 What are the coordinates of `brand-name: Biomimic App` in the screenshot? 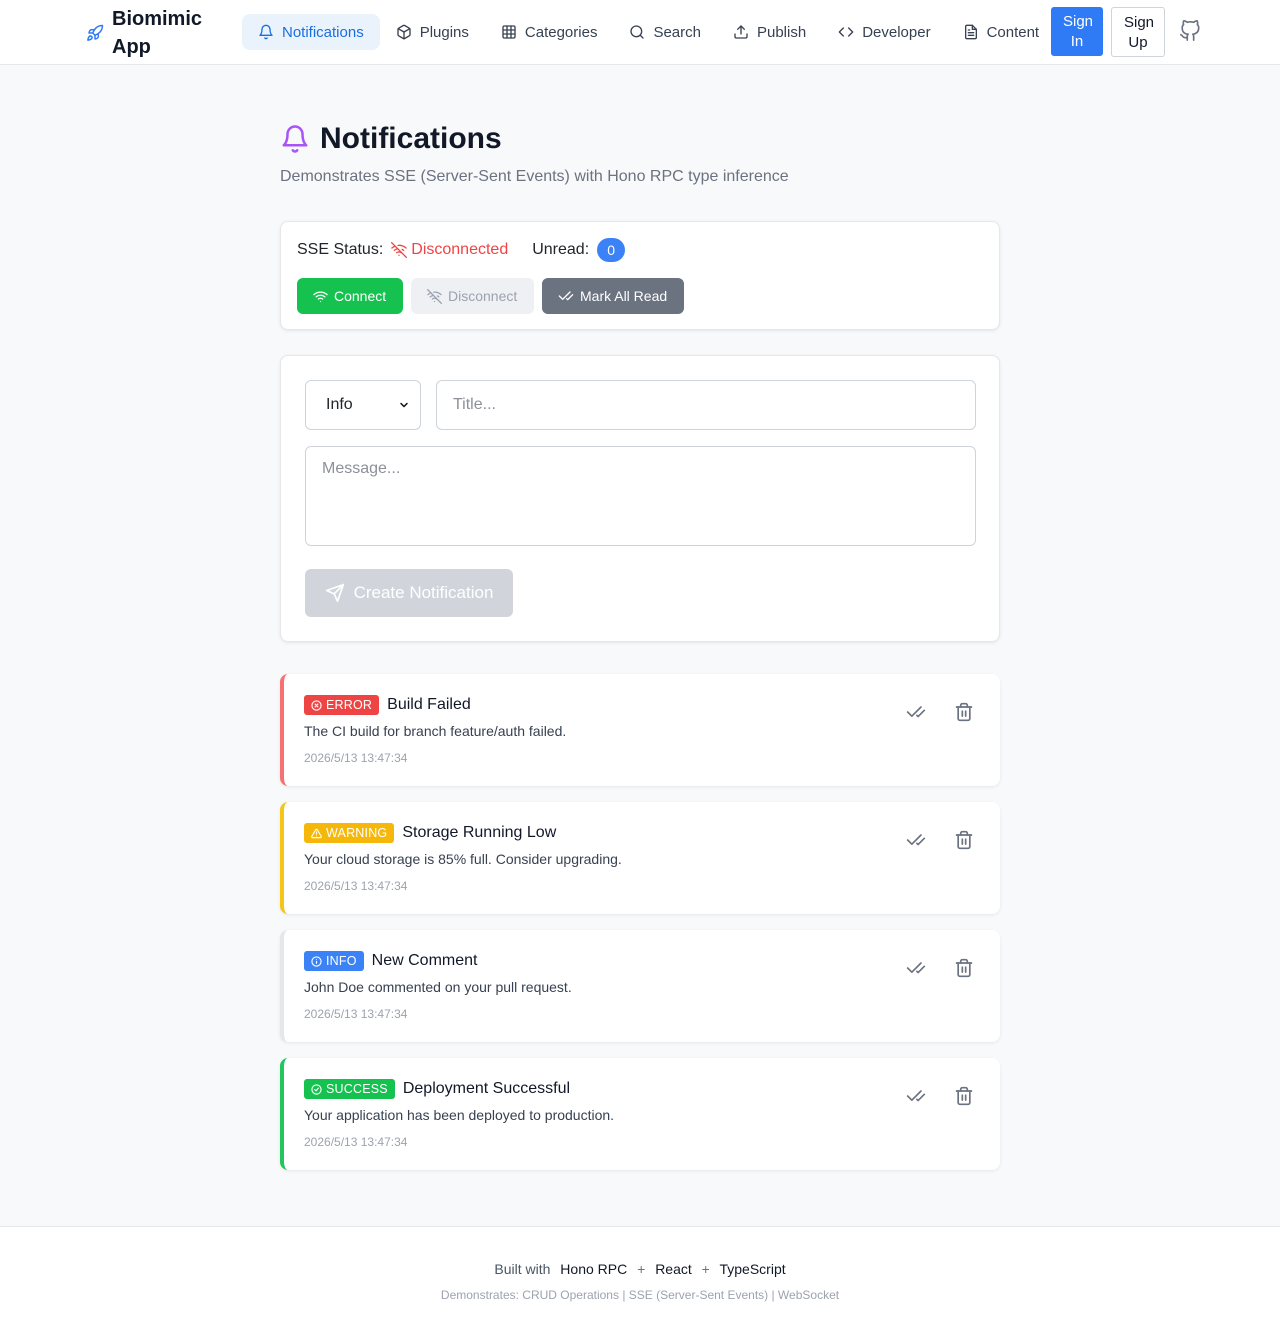 It's located at (157, 33).